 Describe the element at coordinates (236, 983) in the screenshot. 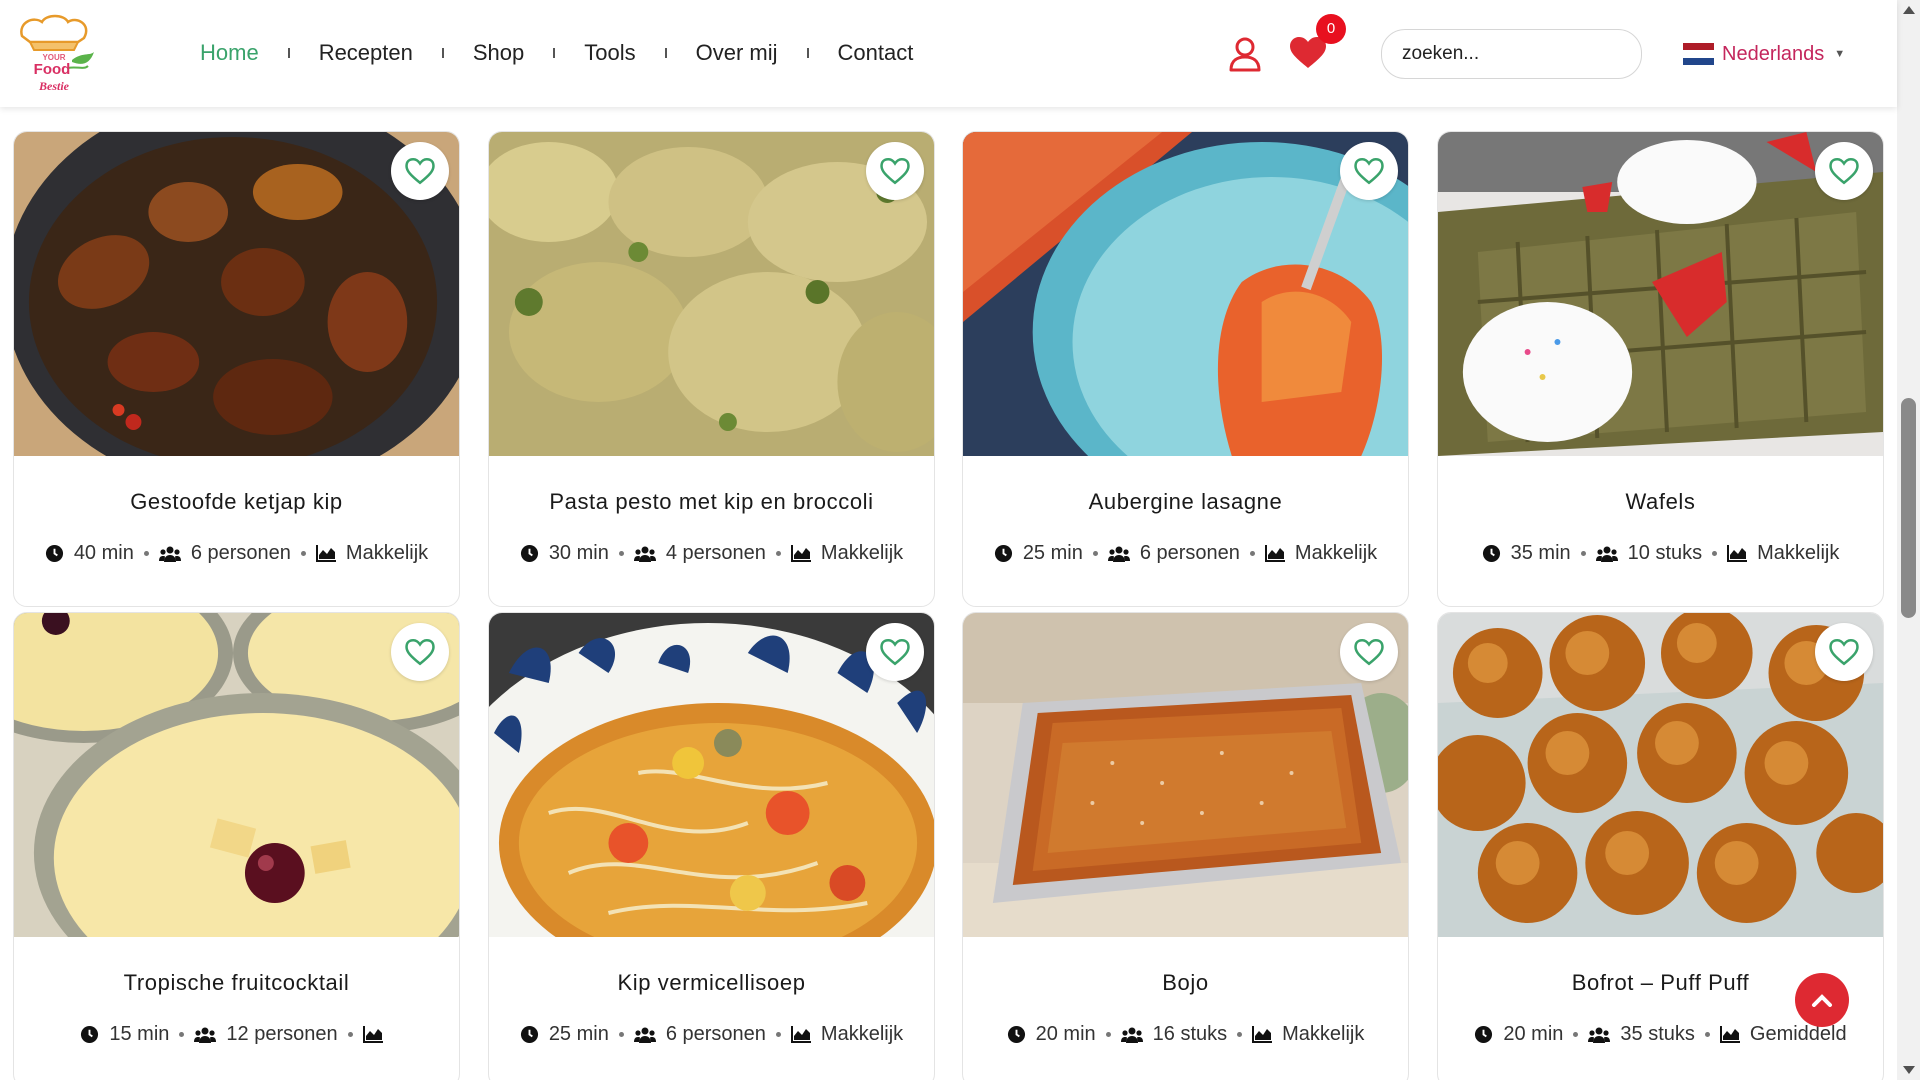

I see `recipe-title: Tropische fruitcocktail` at that location.